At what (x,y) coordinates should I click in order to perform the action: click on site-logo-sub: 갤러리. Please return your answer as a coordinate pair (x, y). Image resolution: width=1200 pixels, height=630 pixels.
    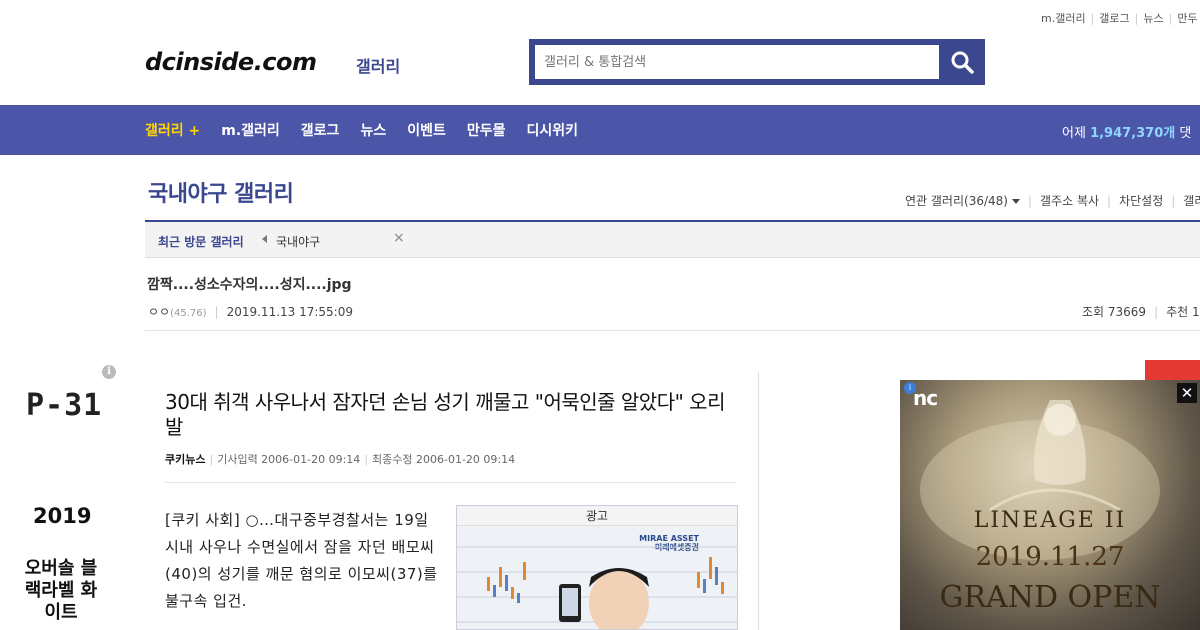
    Looking at the image, I should click on (378, 65).